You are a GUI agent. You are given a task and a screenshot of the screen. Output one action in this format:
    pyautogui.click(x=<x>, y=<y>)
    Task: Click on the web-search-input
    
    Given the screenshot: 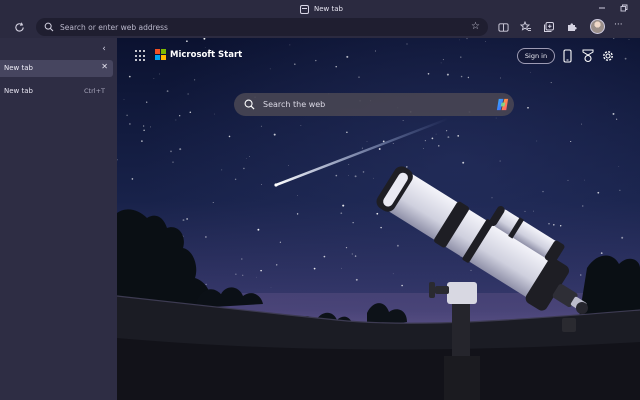 What is the action you would take?
    pyautogui.click(x=373, y=104)
    